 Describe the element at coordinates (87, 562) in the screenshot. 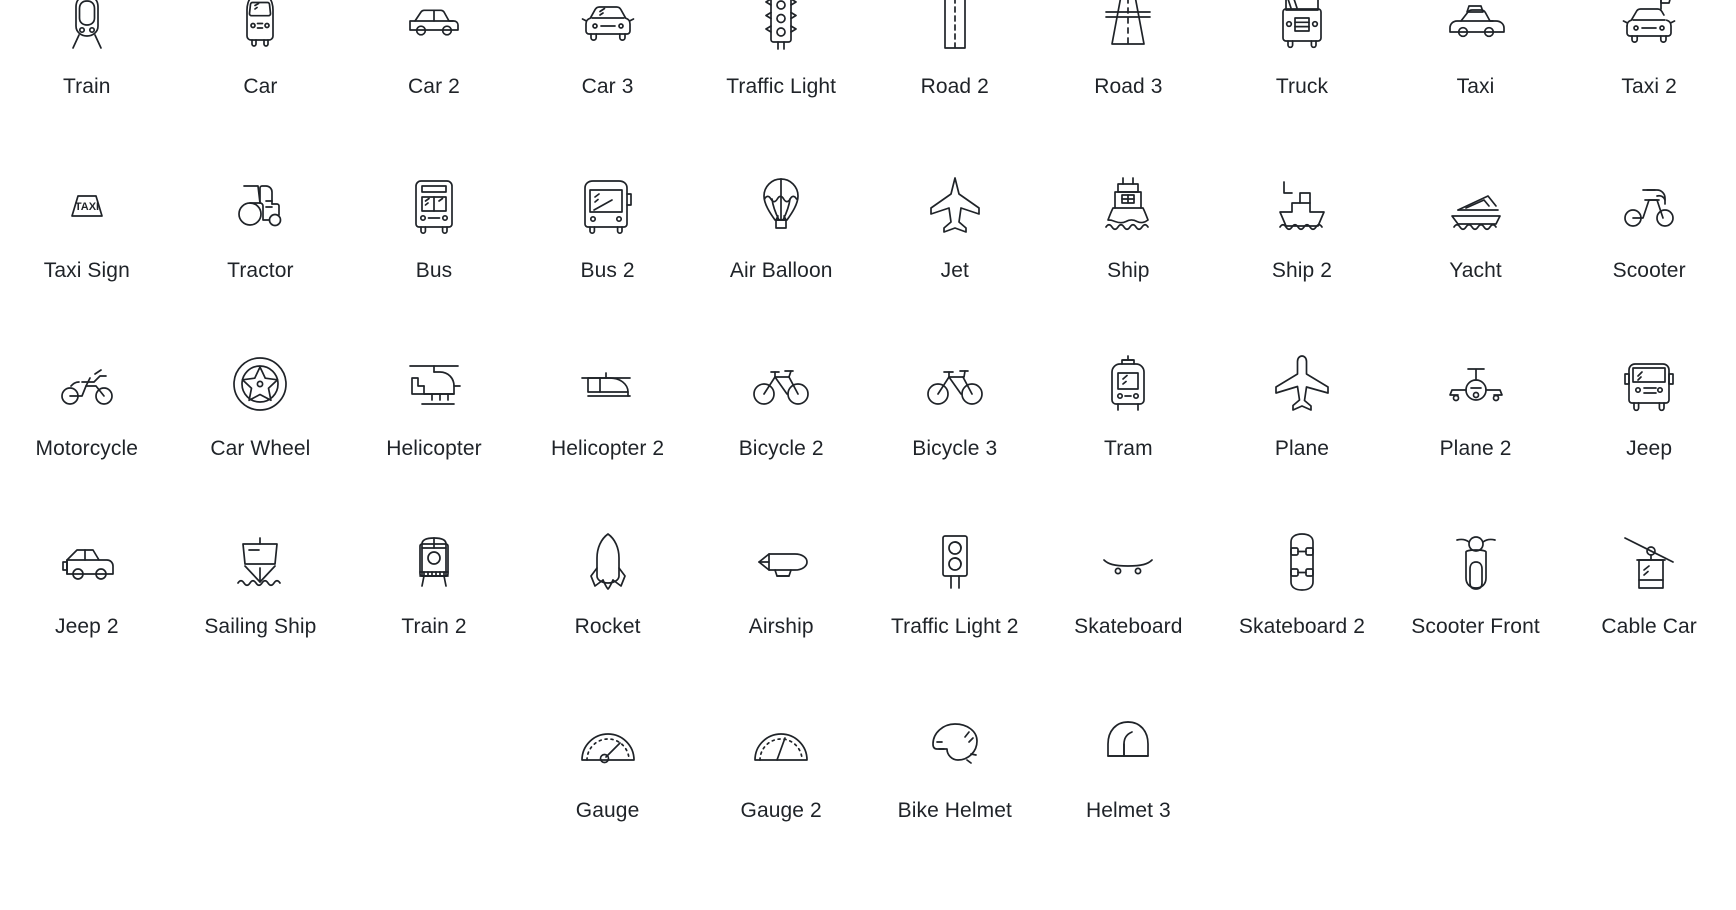

I see `jeep-2-icon` at that location.